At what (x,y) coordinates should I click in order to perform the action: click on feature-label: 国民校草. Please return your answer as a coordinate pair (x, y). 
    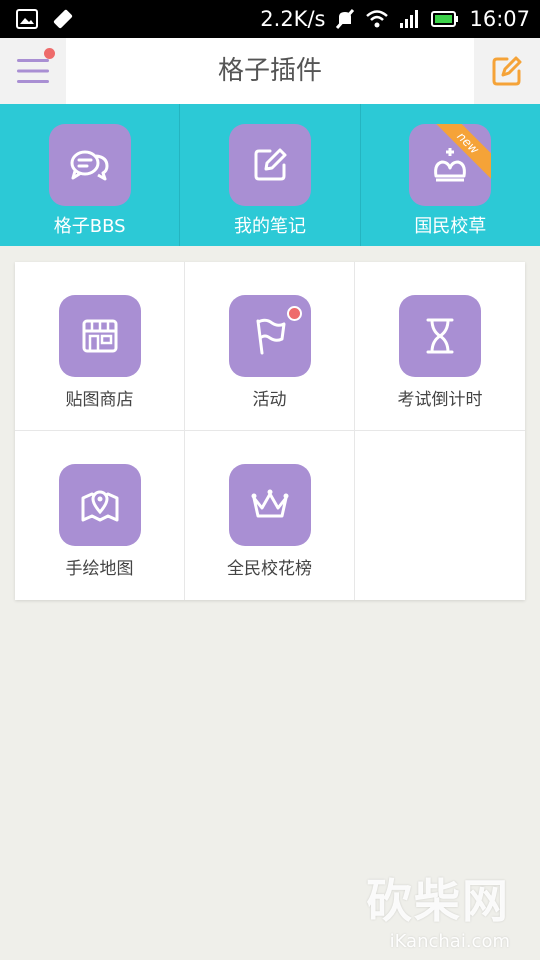
    Looking at the image, I should click on (450, 226).